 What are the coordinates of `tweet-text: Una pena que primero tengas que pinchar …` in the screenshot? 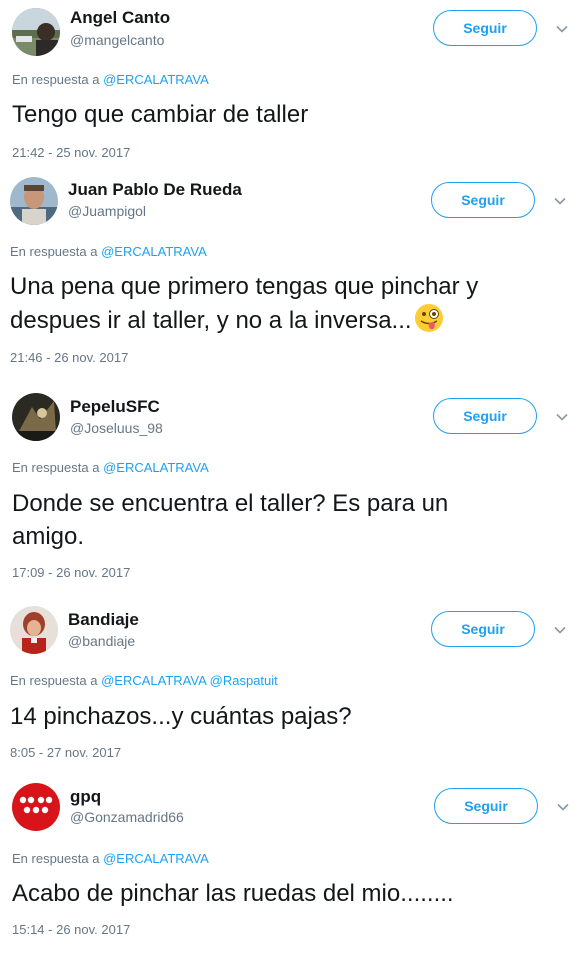 It's located at (290, 303).